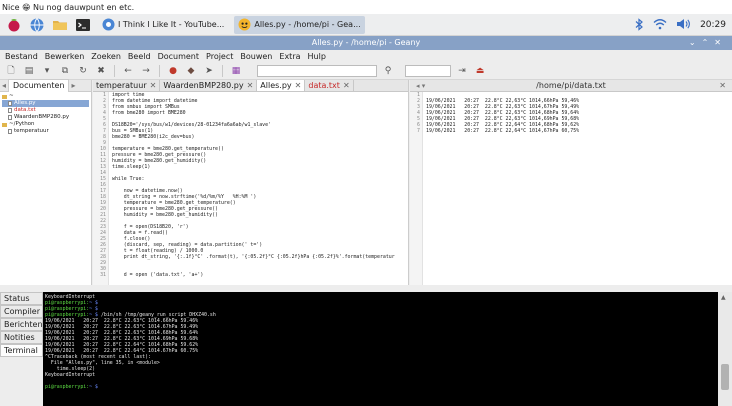 This screenshot has height=406, width=732. Describe the element at coordinates (418, 131) in the screenshot. I see `line-number: 7` at that location.